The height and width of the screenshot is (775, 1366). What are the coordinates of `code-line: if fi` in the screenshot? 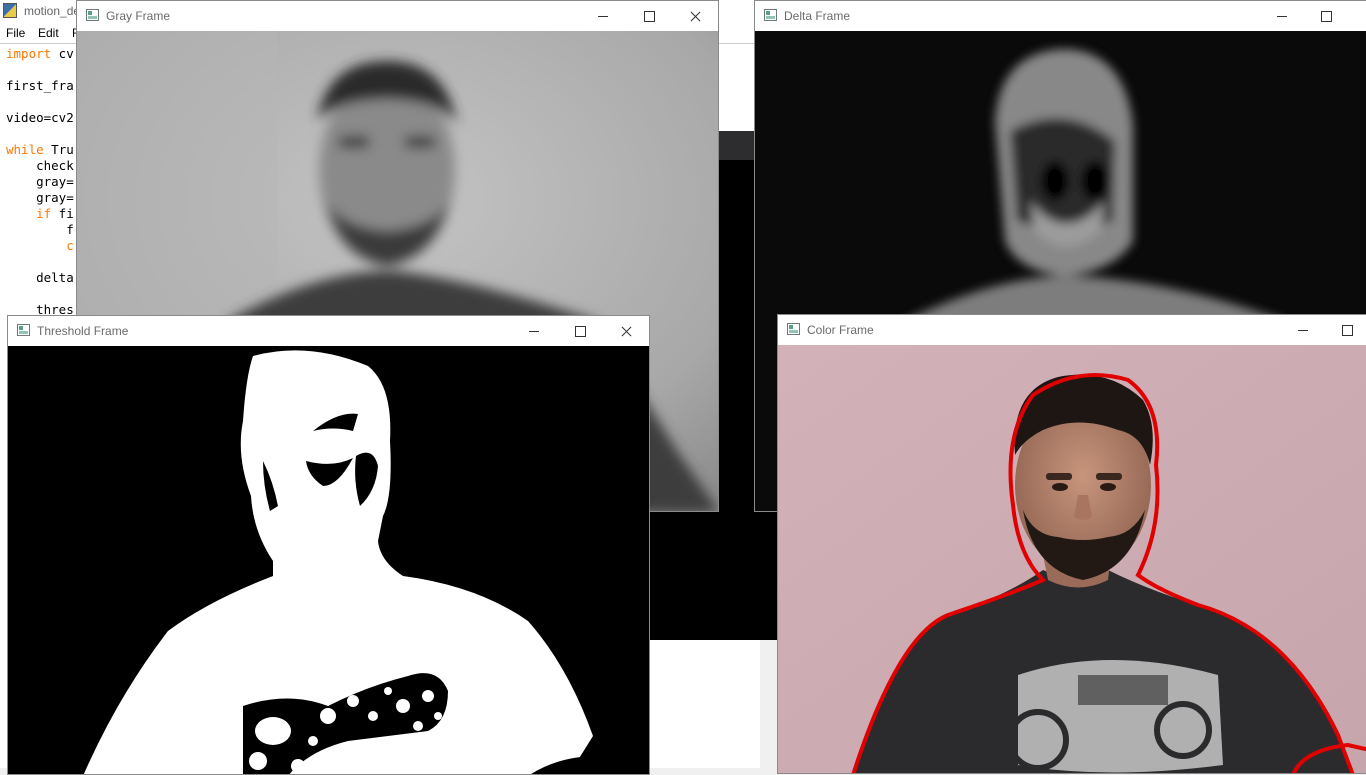 It's located at (40, 213).